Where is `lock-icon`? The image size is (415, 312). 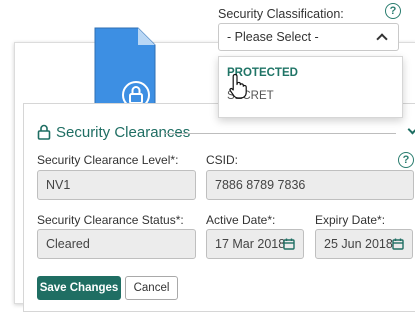
lock-icon is located at coordinates (44, 132).